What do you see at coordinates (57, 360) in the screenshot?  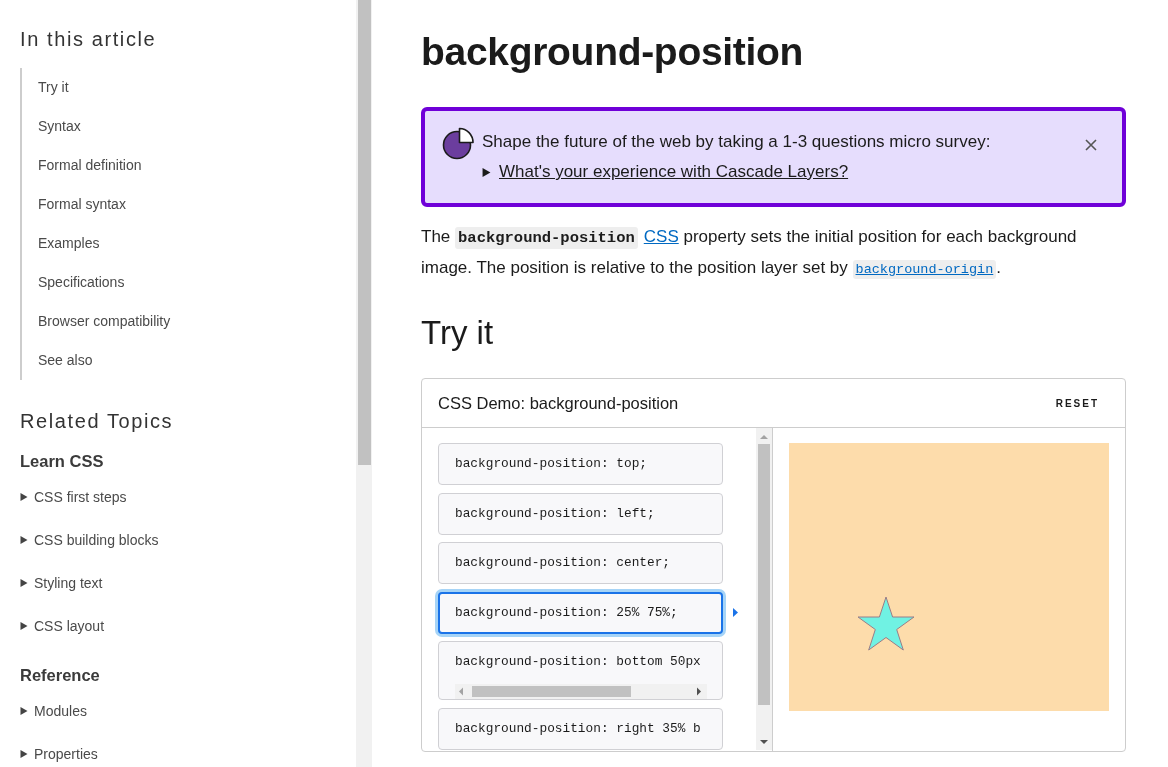 I see `toc-link: See also` at bounding box center [57, 360].